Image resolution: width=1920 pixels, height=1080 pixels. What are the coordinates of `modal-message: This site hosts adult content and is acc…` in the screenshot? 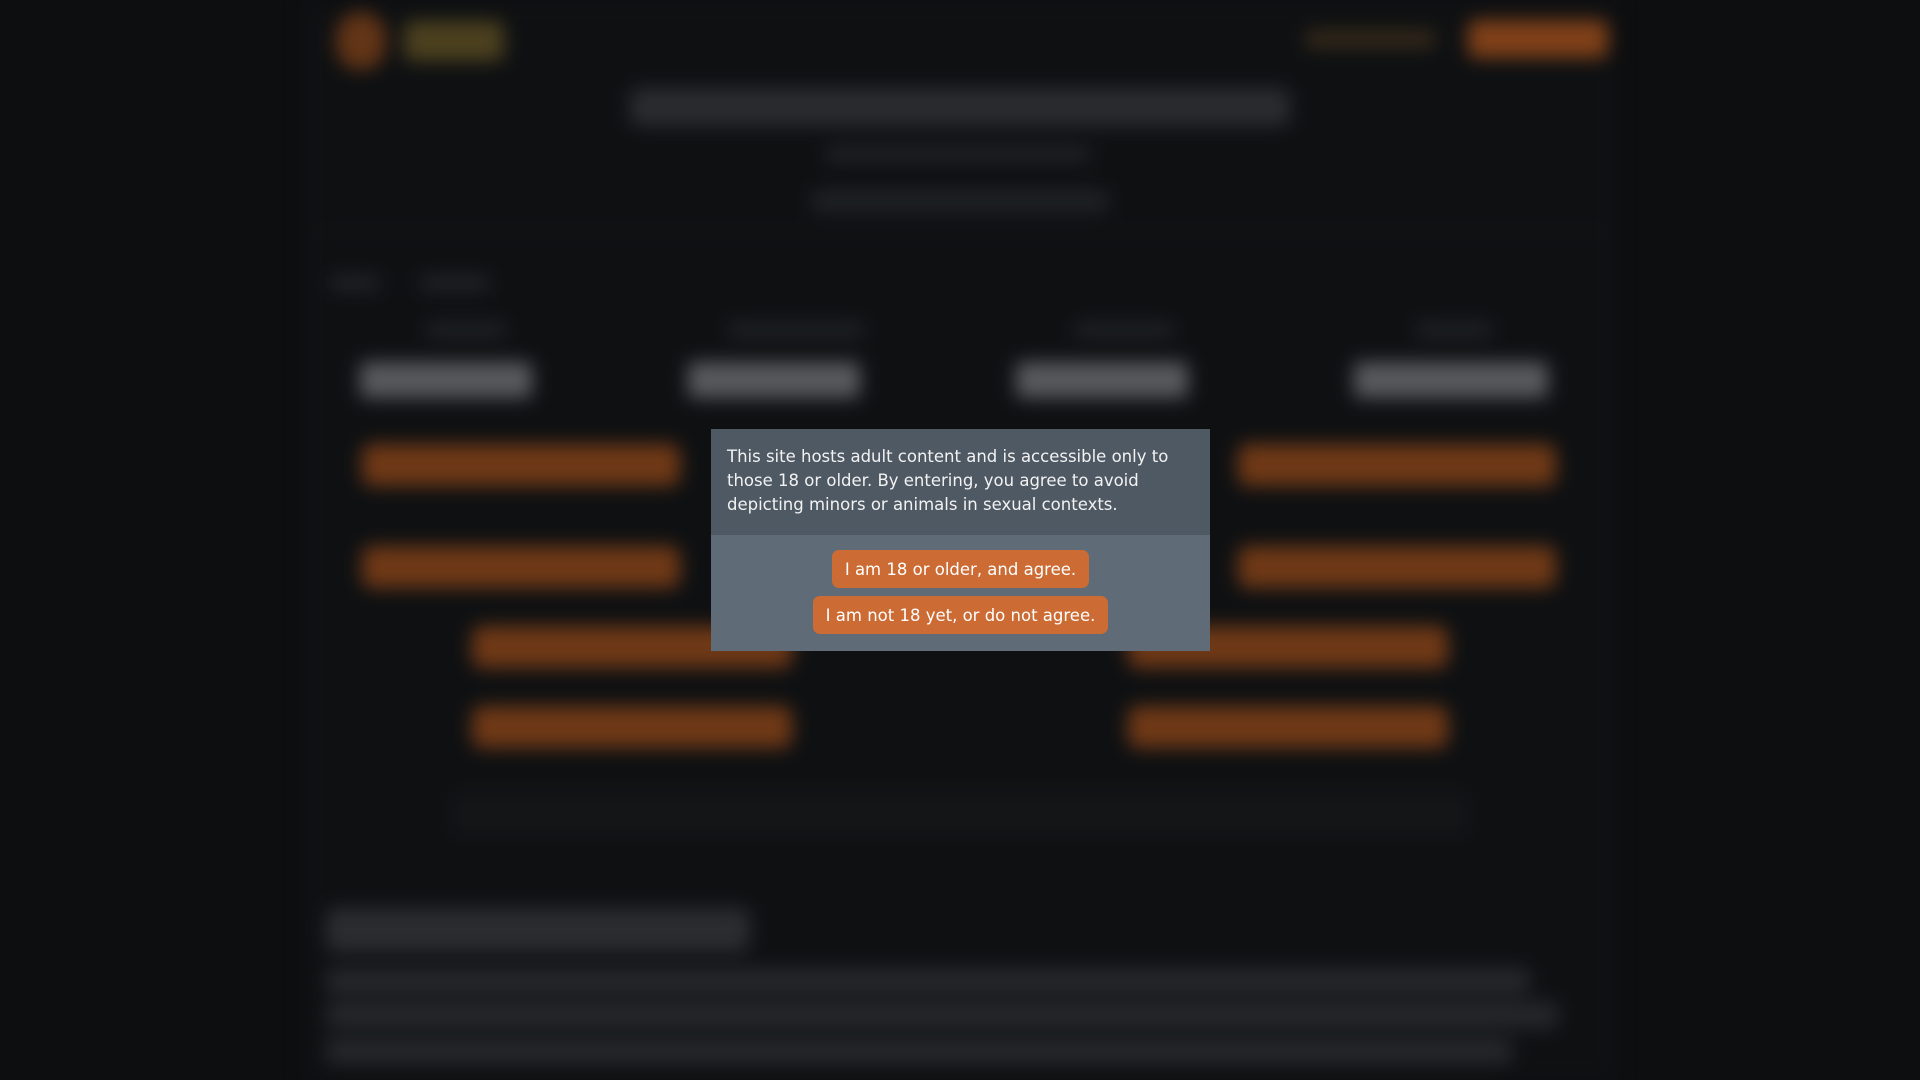 It's located at (960, 482).